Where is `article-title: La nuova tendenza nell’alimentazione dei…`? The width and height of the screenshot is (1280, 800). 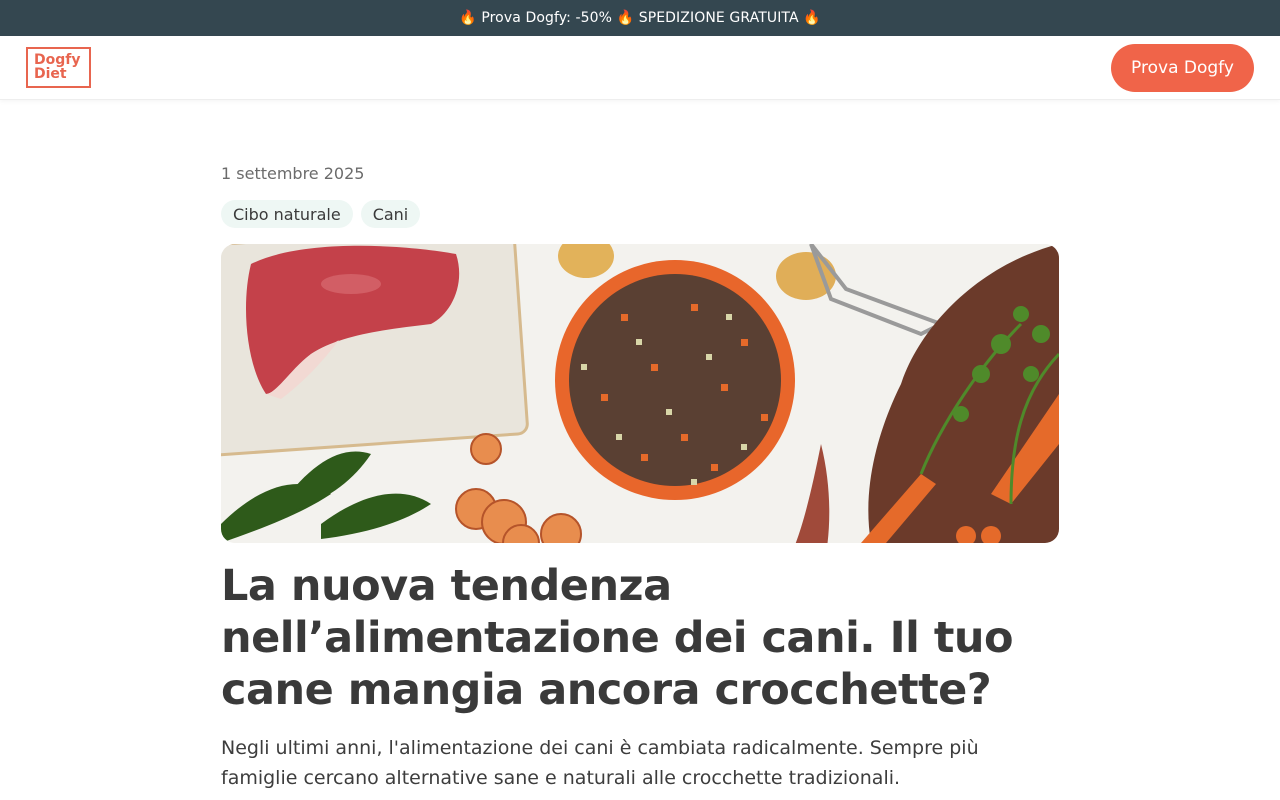 article-title: La nuova tendenza nell’alimentazione dei… is located at coordinates (617, 638).